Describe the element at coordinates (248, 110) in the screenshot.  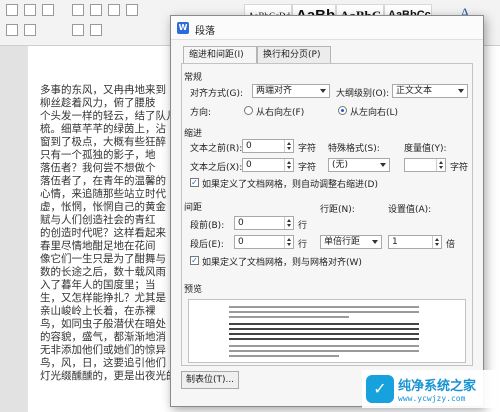
I see `radio-rtl` at that location.